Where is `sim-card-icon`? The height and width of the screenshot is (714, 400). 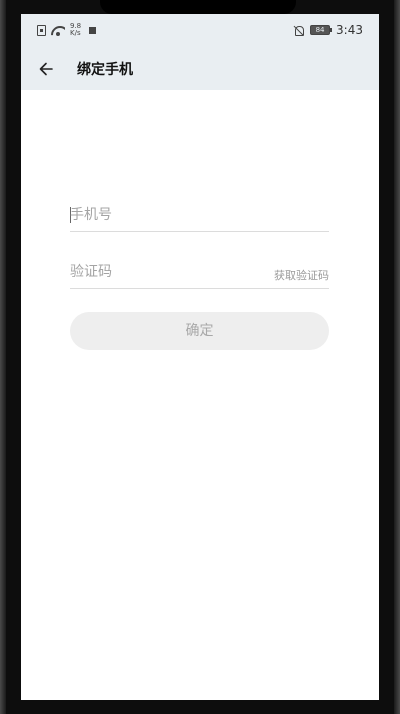 sim-card-icon is located at coordinates (41, 30).